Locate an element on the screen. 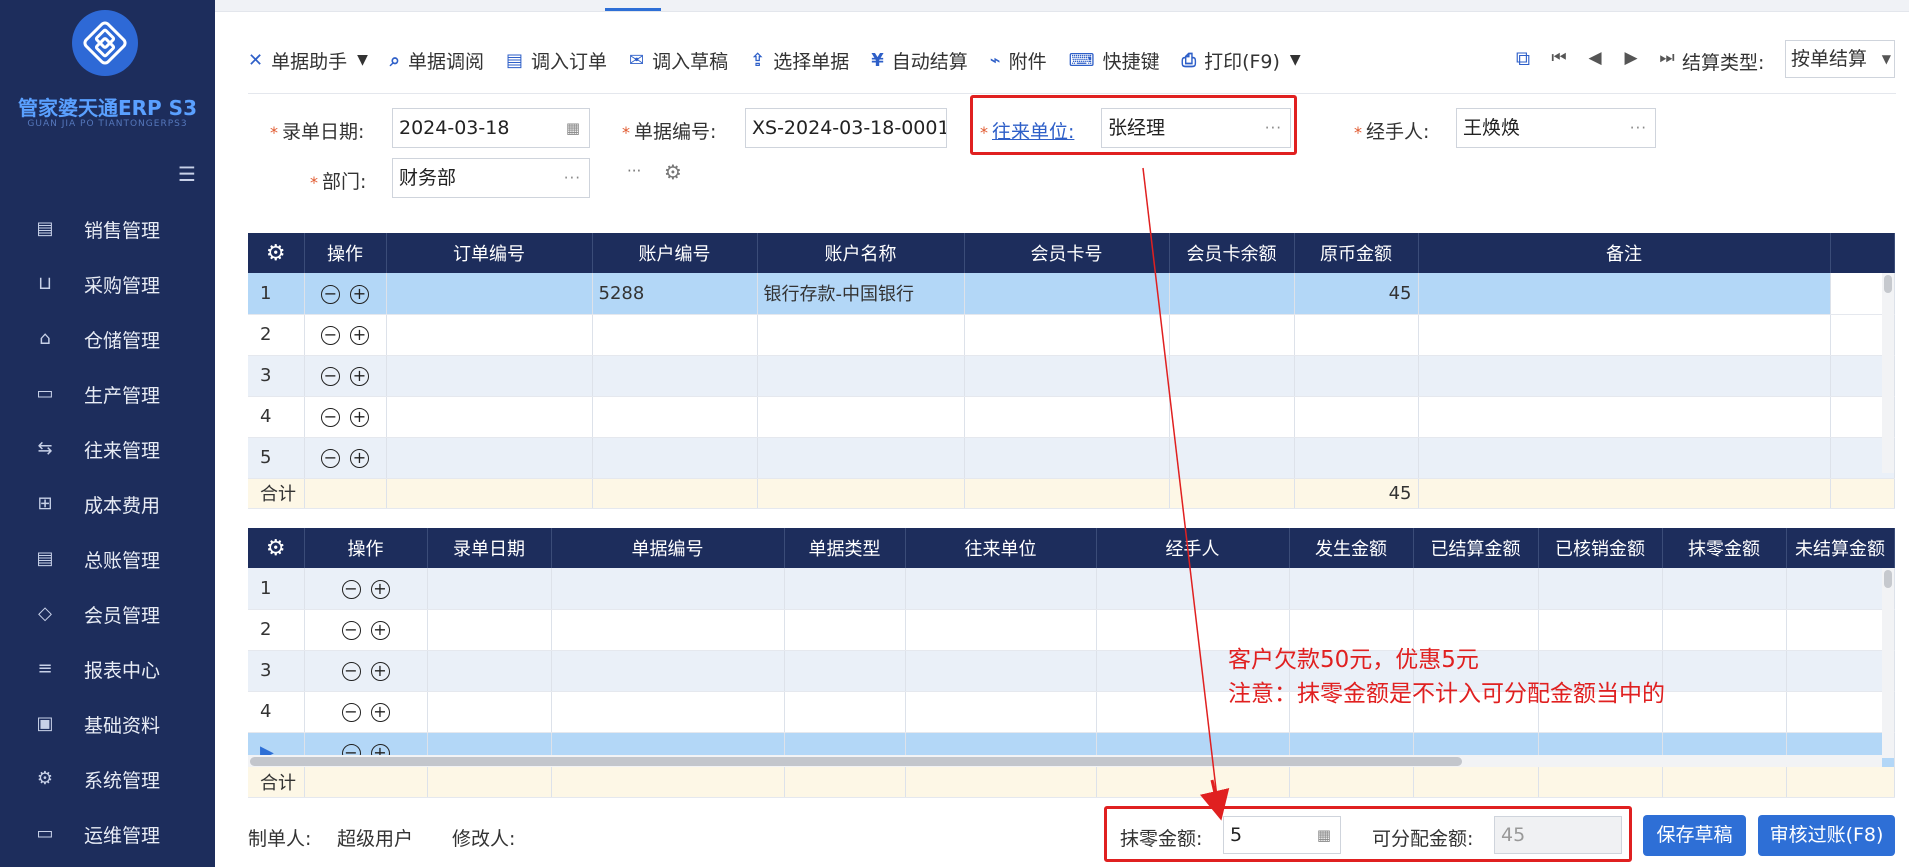  next-record-icon: ▶ is located at coordinates (1631, 58).